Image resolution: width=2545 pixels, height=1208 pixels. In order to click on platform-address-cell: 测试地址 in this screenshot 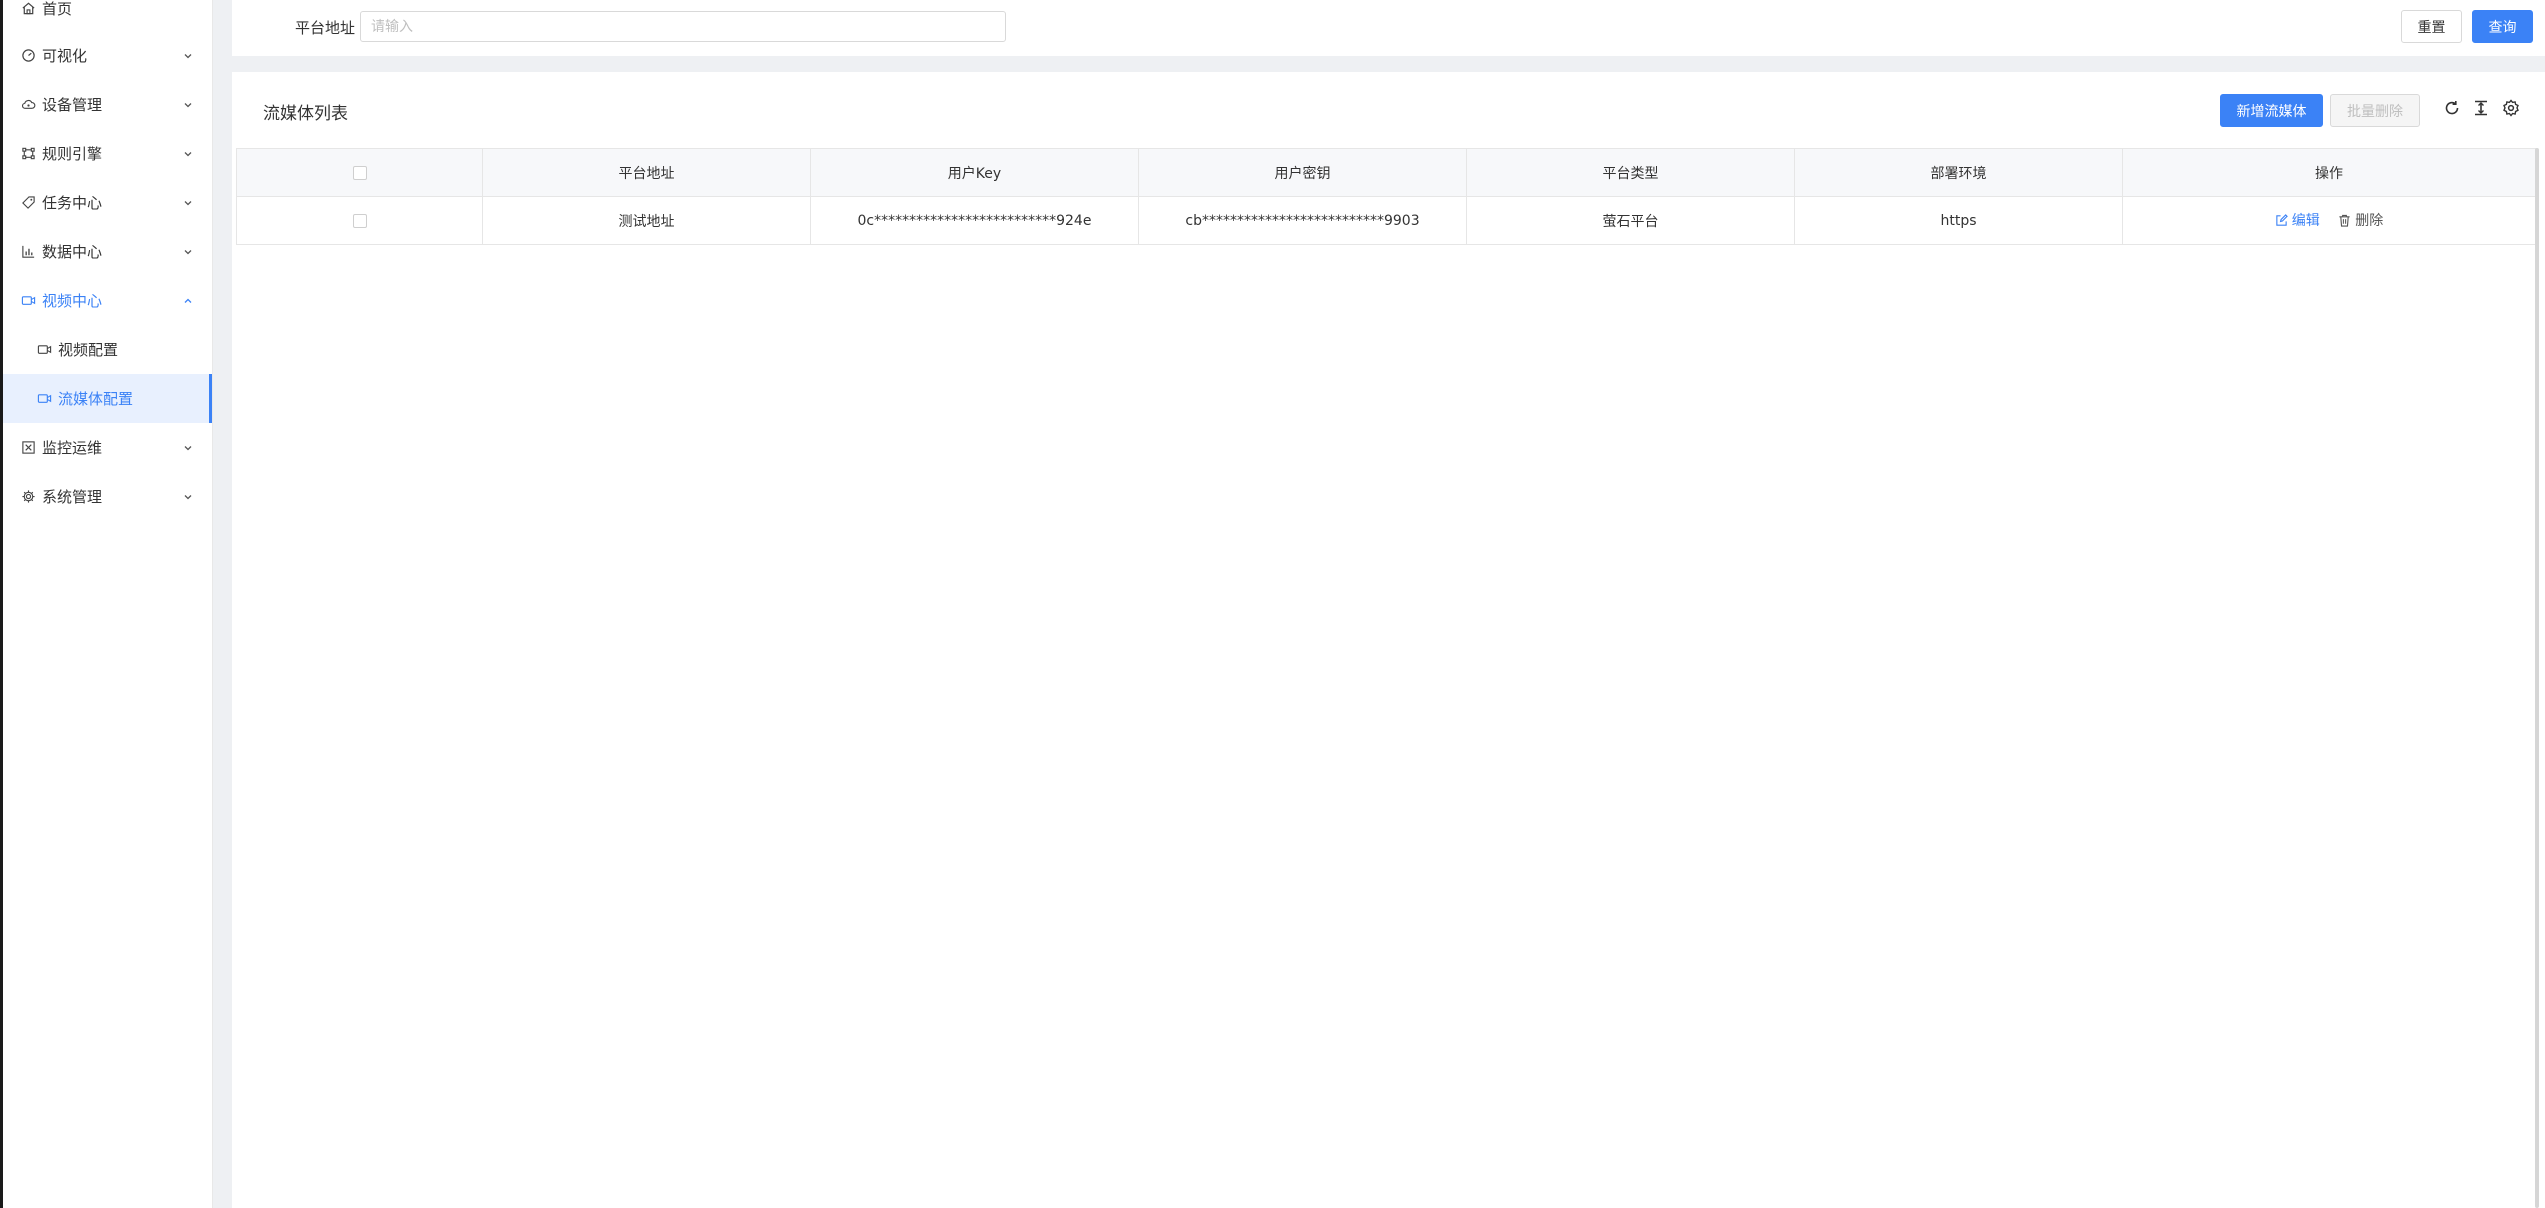, I will do `click(646, 220)`.